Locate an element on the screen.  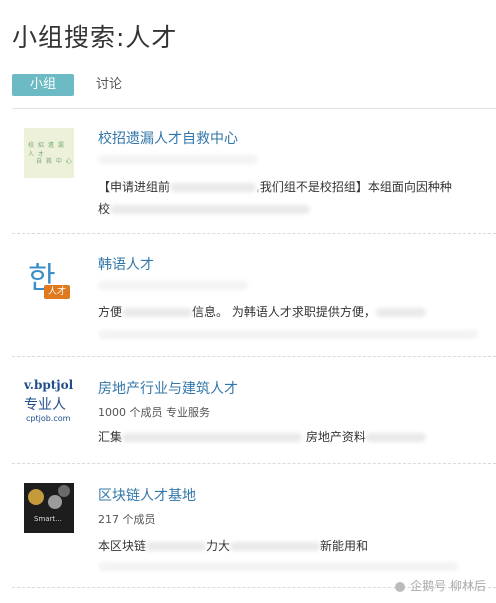
group-description-line2: 校 is located at coordinates (295, 208).